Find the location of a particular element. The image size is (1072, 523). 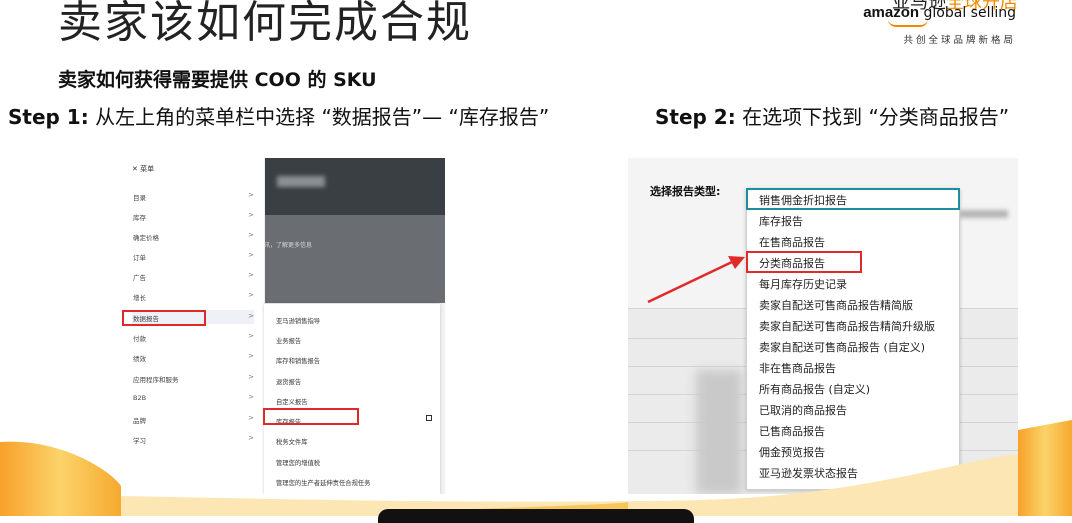

submenu-item-business-reports: 业务报告 is located at coordinates (288, 340).